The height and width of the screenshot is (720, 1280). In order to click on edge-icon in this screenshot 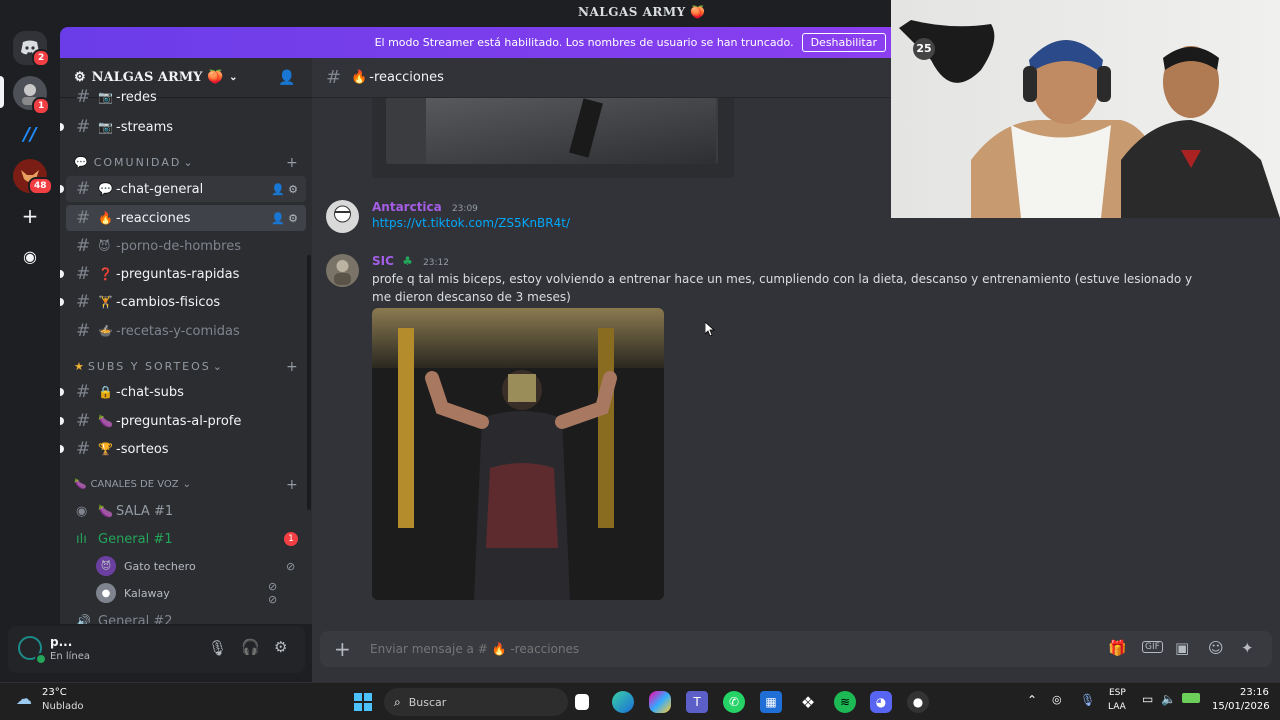, I will do `click(623, 702)`.